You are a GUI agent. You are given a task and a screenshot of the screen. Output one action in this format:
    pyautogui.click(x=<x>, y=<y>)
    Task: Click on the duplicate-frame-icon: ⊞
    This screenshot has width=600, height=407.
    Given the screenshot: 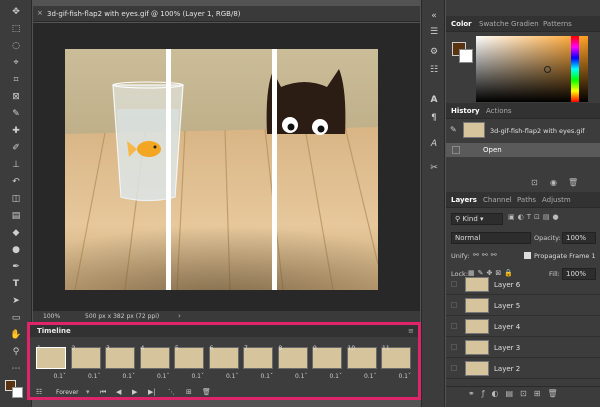 What is the action you would take?
    pyautogui.click(x=189, y=392)
    